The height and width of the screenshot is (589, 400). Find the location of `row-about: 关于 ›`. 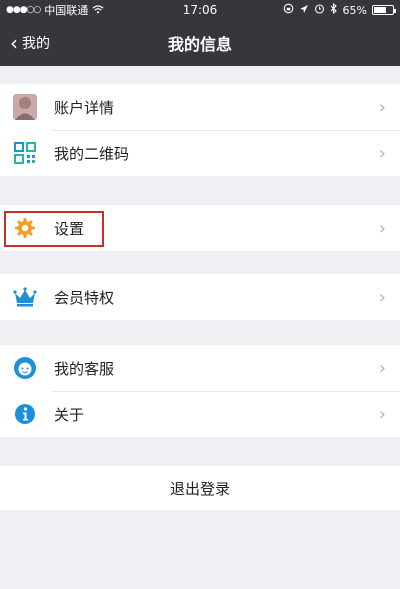

row-about: 关于 › is located at coordinates (200, 414).